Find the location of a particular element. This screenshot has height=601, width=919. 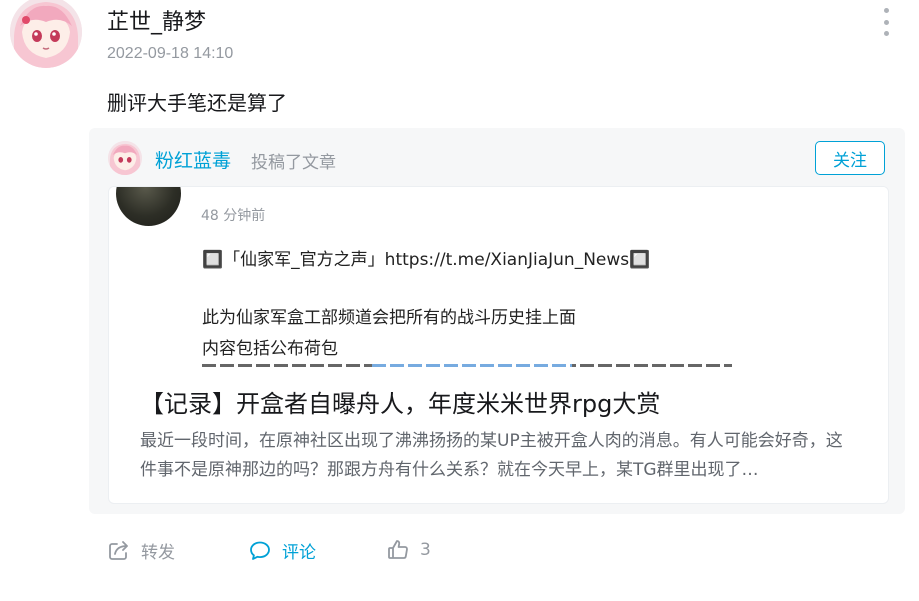

post-timestamp: 2022-09-18 14:10 is located at coordinates (170, 53).